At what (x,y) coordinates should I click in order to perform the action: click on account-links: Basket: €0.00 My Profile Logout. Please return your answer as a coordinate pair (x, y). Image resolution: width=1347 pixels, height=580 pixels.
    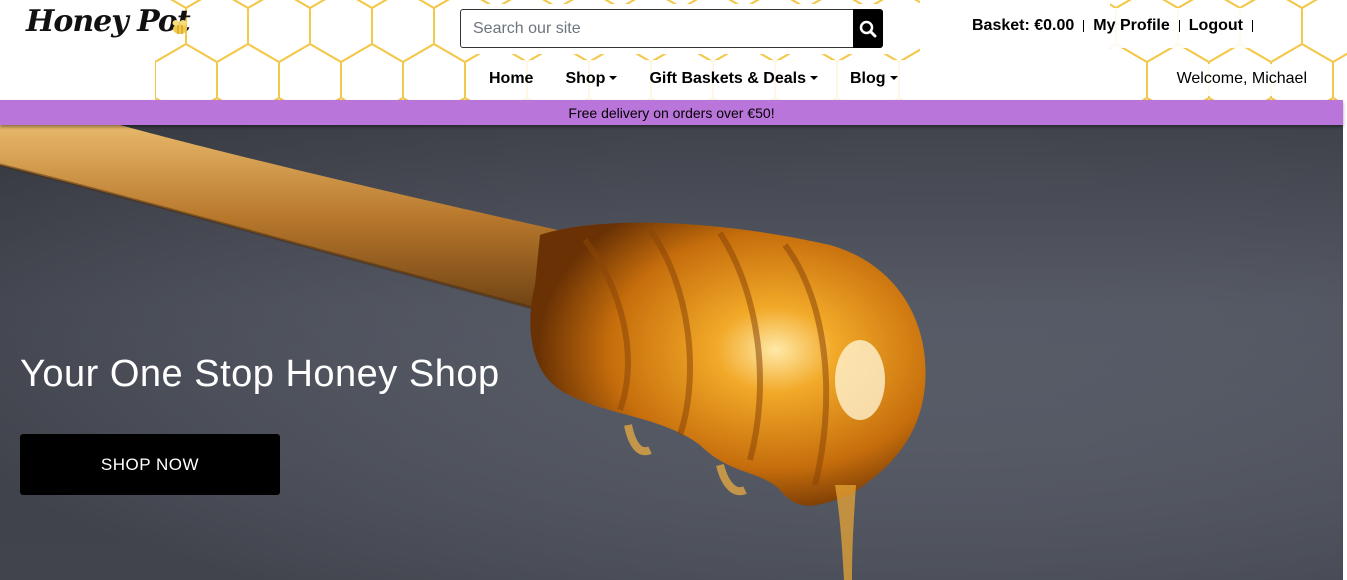
    Looking at the image, I should click on (1117, 26).